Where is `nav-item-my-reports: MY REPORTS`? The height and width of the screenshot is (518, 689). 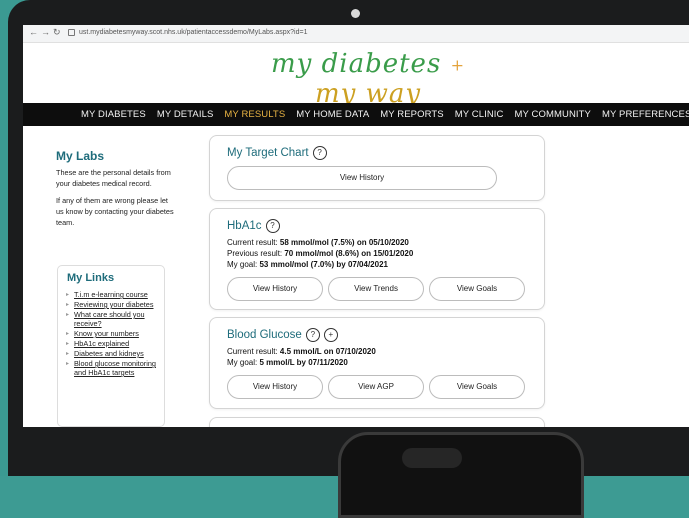
nav-item-my-reports: MY REPORTS is located at coordinates (411, 114).